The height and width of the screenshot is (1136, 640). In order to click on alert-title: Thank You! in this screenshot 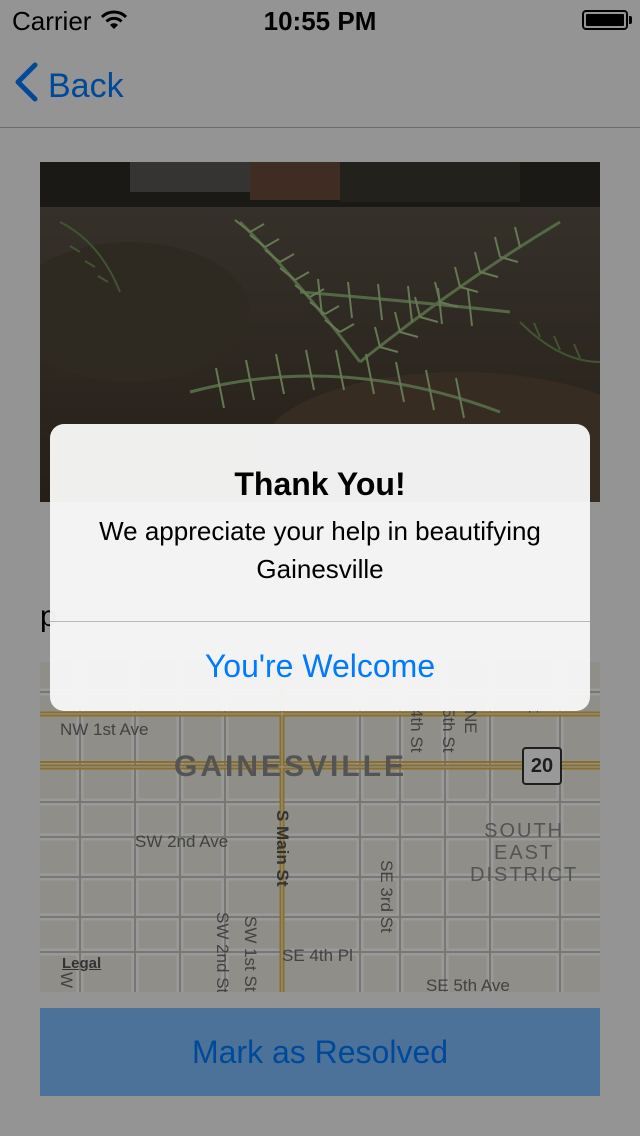, I will do `click(320, 484)`.